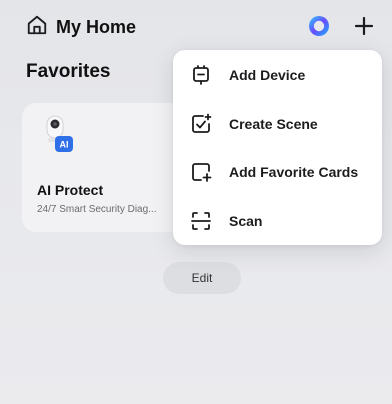 Image resolution: width=392 pixels, height=404 pixels. Describe the element at coordinates (58, 135) in the screenshot. I see `camera-ai-icon: AI` at that location.